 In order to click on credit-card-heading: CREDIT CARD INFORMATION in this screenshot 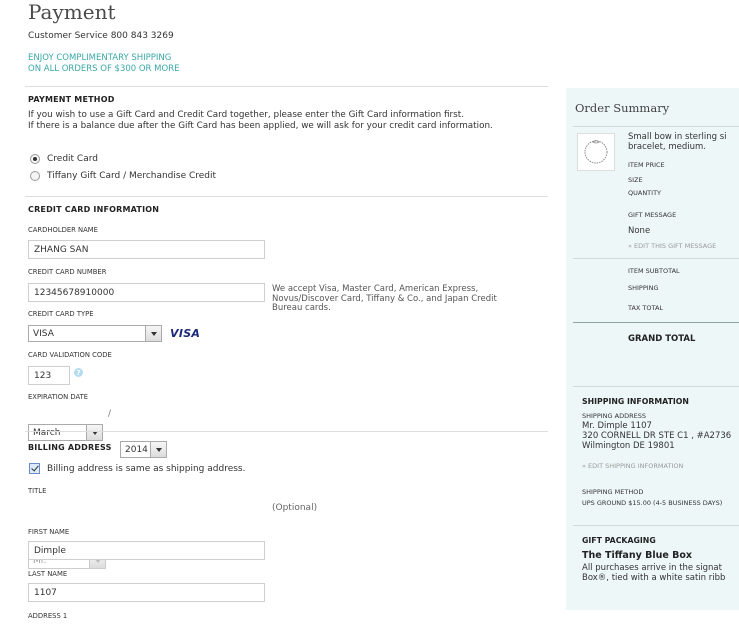, I will do `click(94, 209)`.